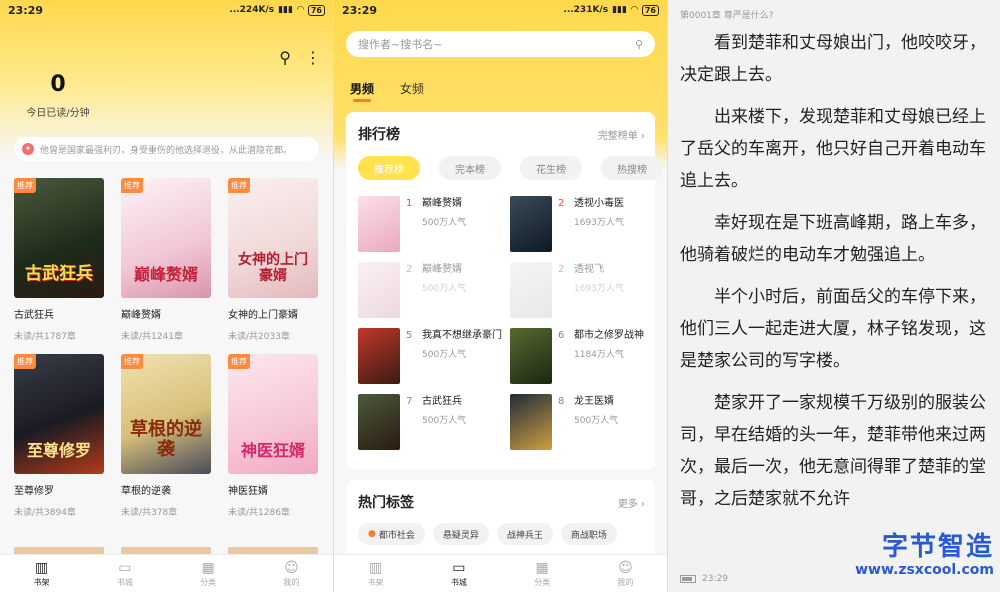 Image resolution: width=1000 pixels, height=592 pixels. I want to click on rank-number: 1, so click(409, 203).